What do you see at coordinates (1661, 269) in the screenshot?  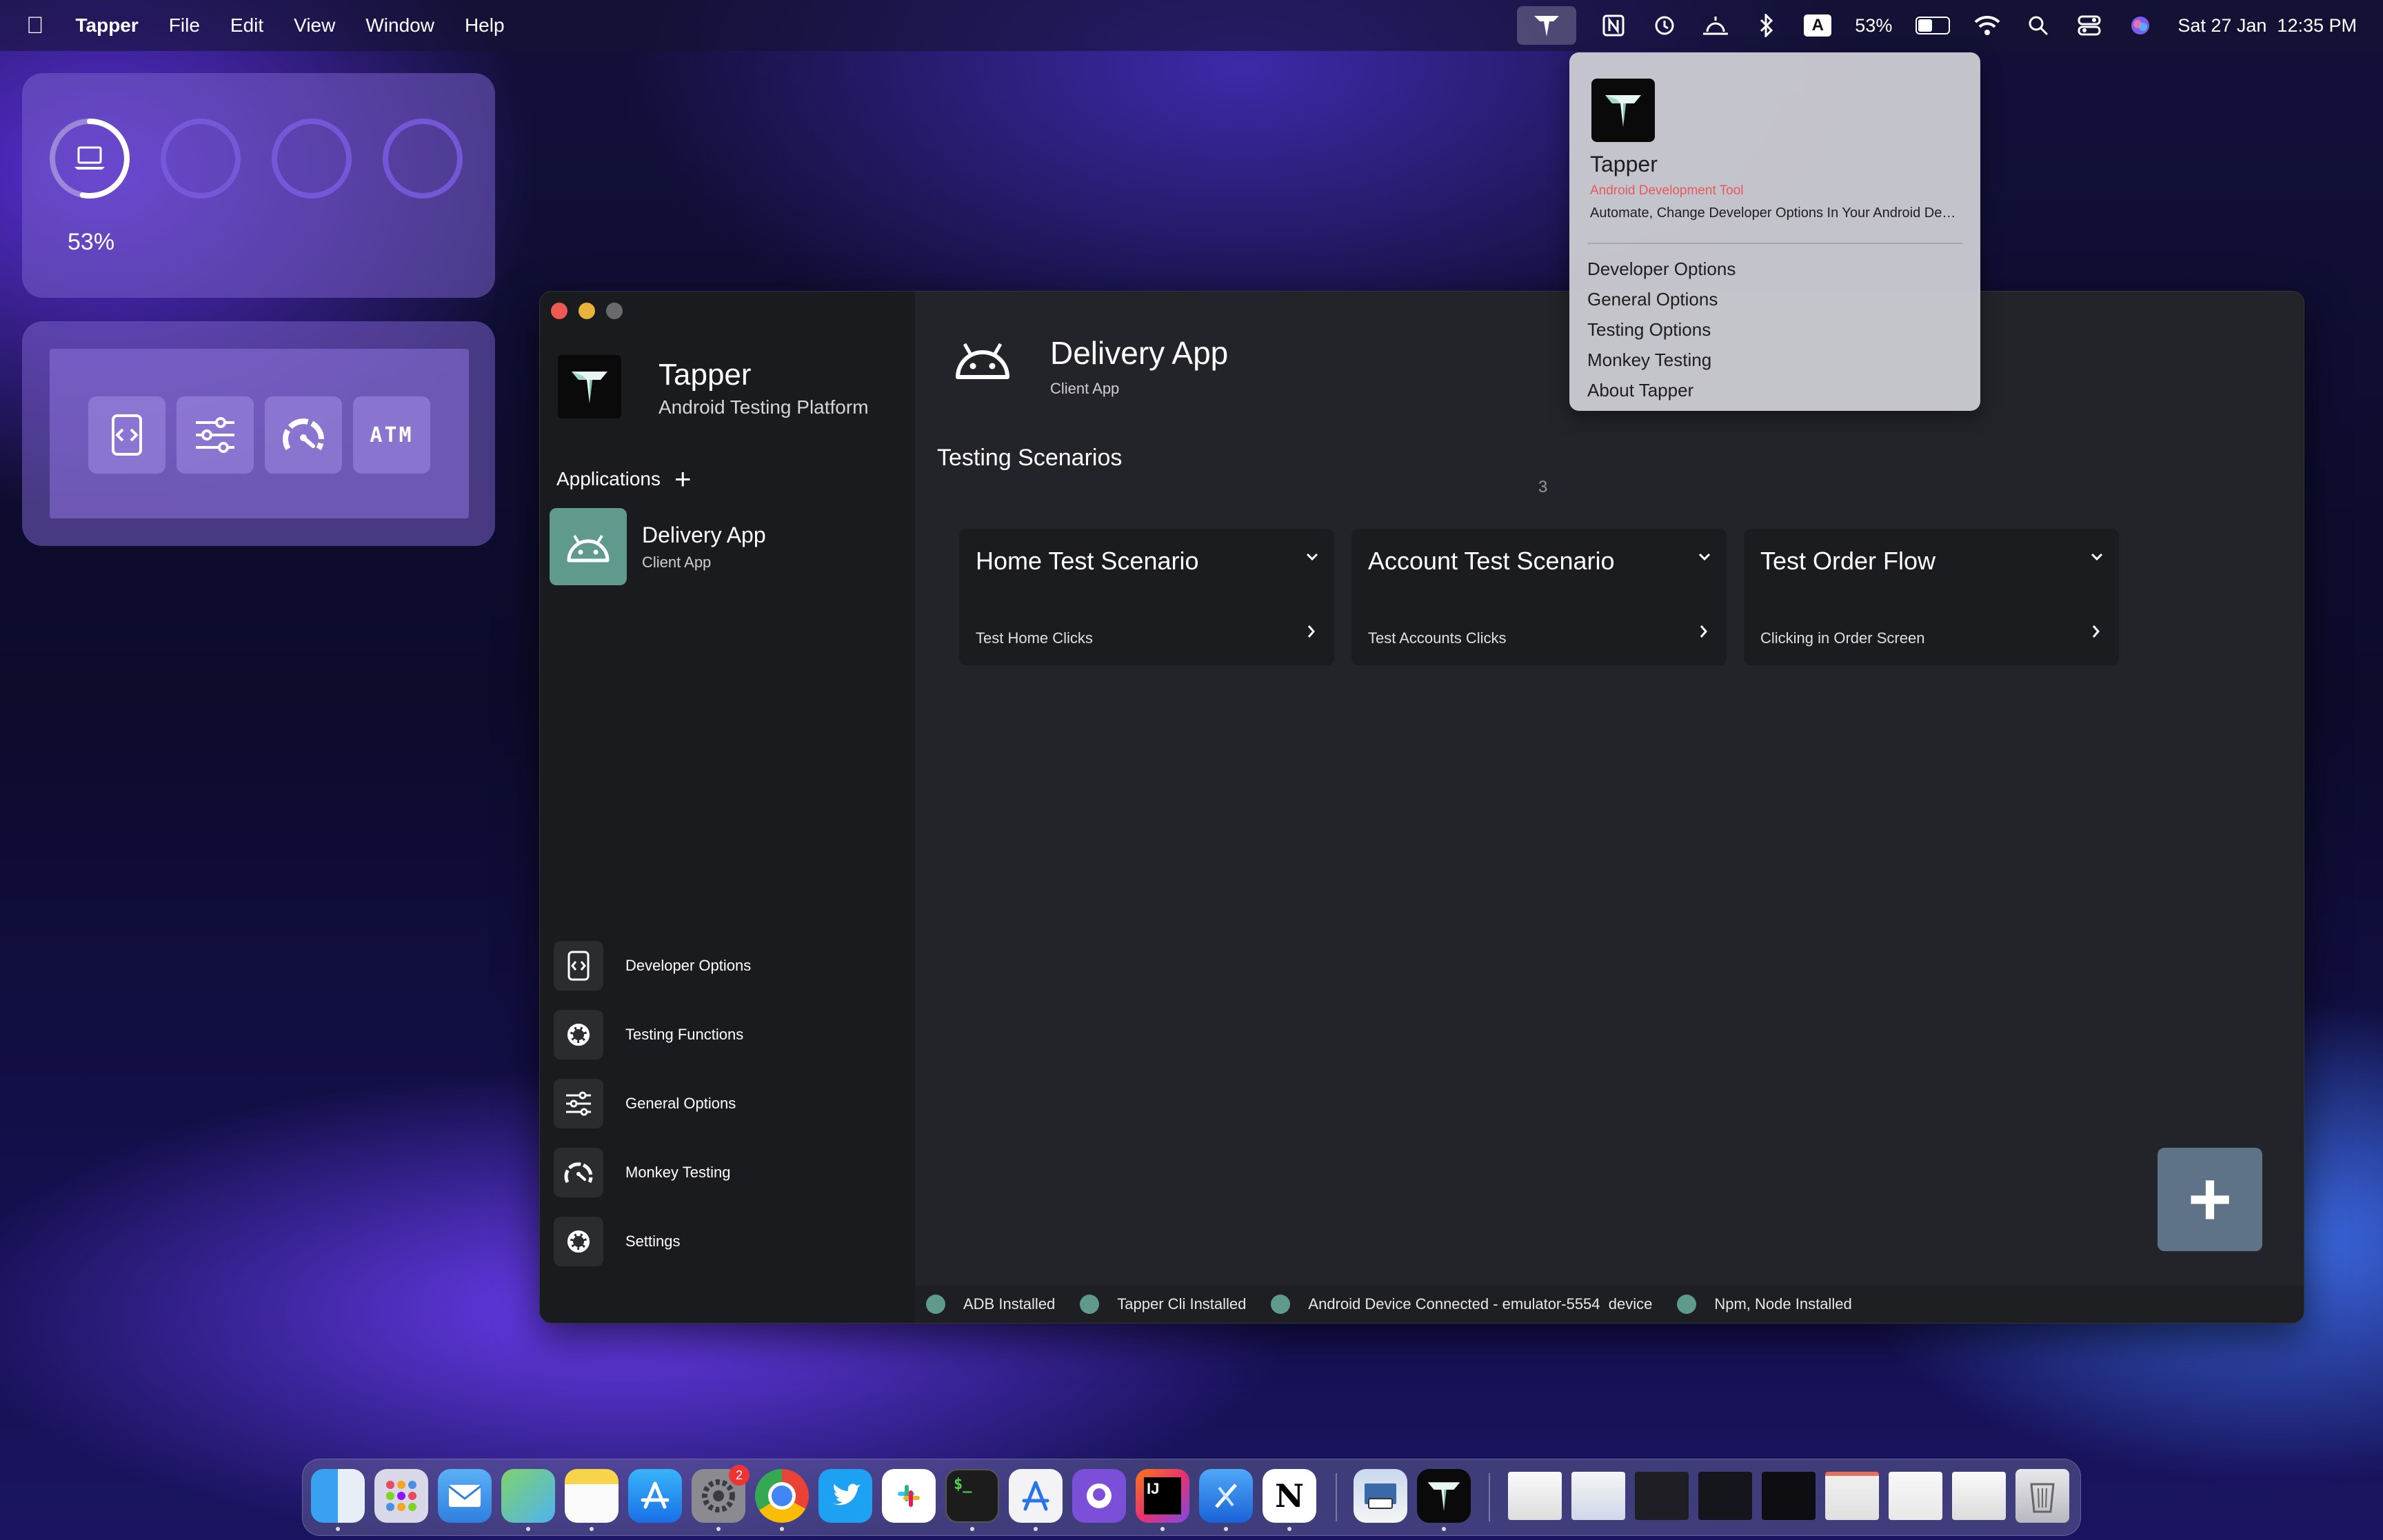 I see `menu-item-developer-options: Developer Options` at bounding box center [1661, 269].